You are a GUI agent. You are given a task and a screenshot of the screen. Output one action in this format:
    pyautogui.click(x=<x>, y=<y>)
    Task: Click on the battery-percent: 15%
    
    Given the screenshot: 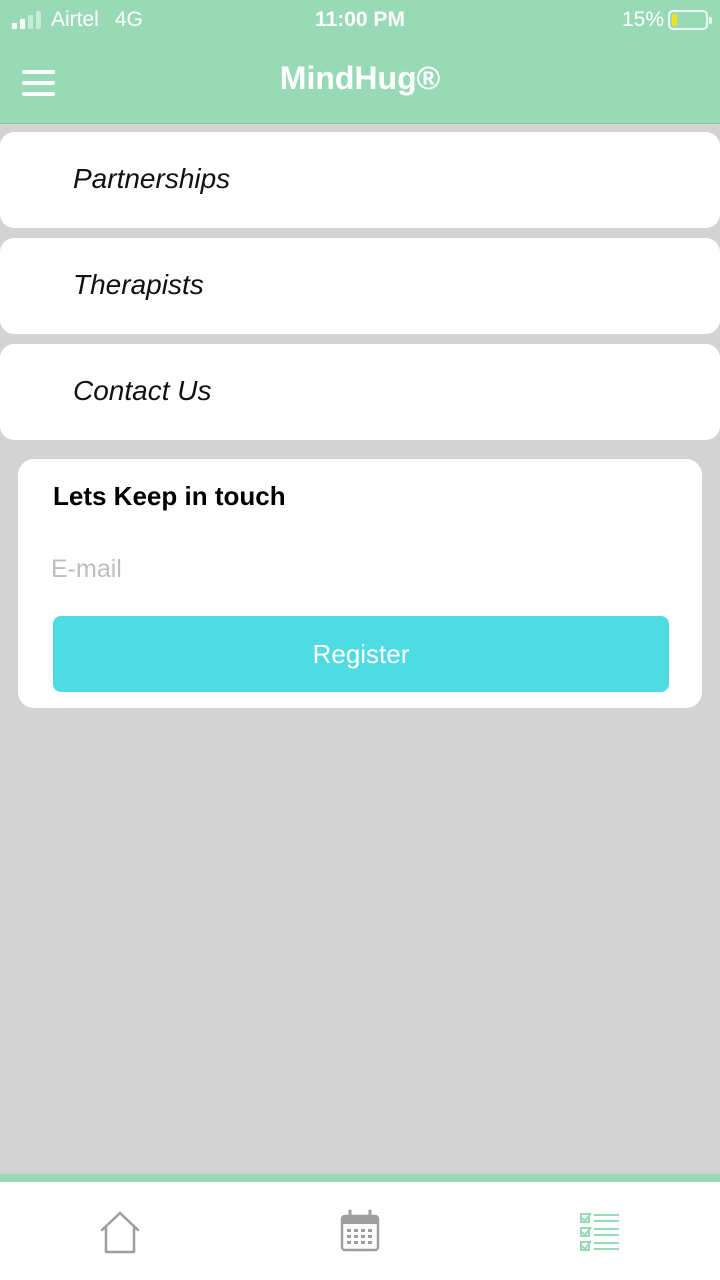 What is the action you would take?
    pyautogui.click(x=642, y=19)
    